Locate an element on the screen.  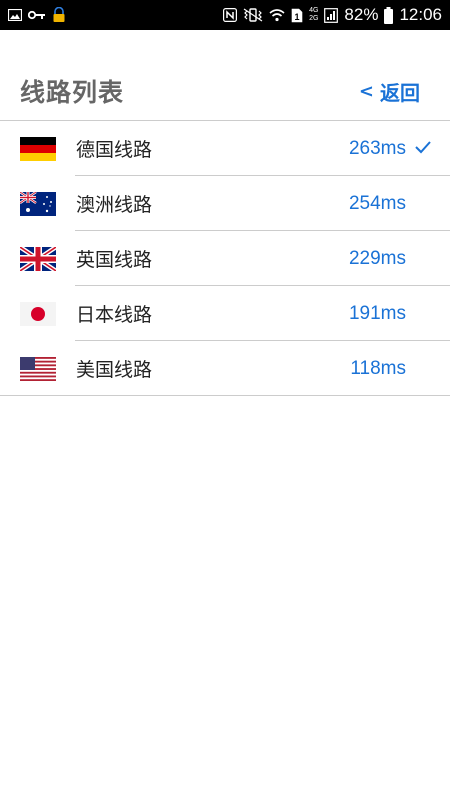
uk-flag-icon is located at coordinates (38, 258).